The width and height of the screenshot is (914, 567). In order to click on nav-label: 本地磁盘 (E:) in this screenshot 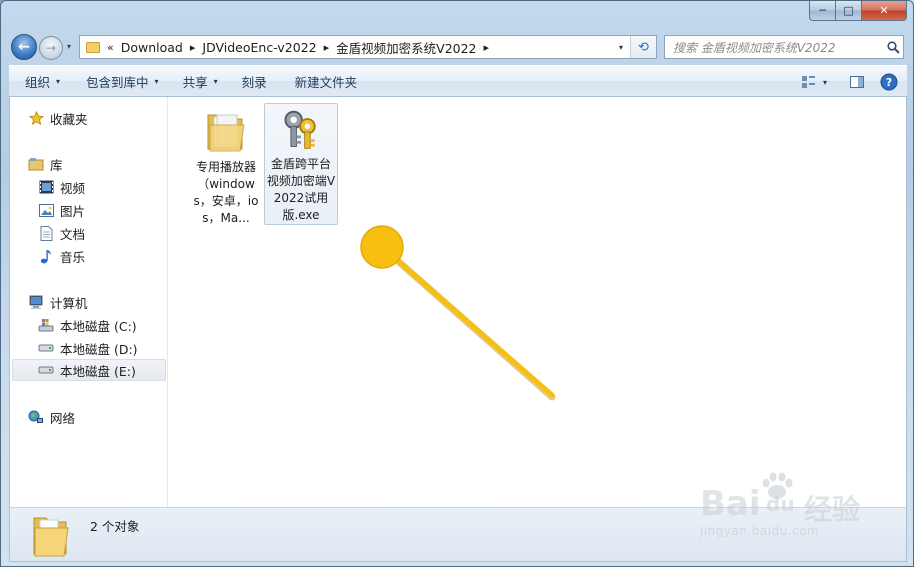, I will do `click(98, 371)`.